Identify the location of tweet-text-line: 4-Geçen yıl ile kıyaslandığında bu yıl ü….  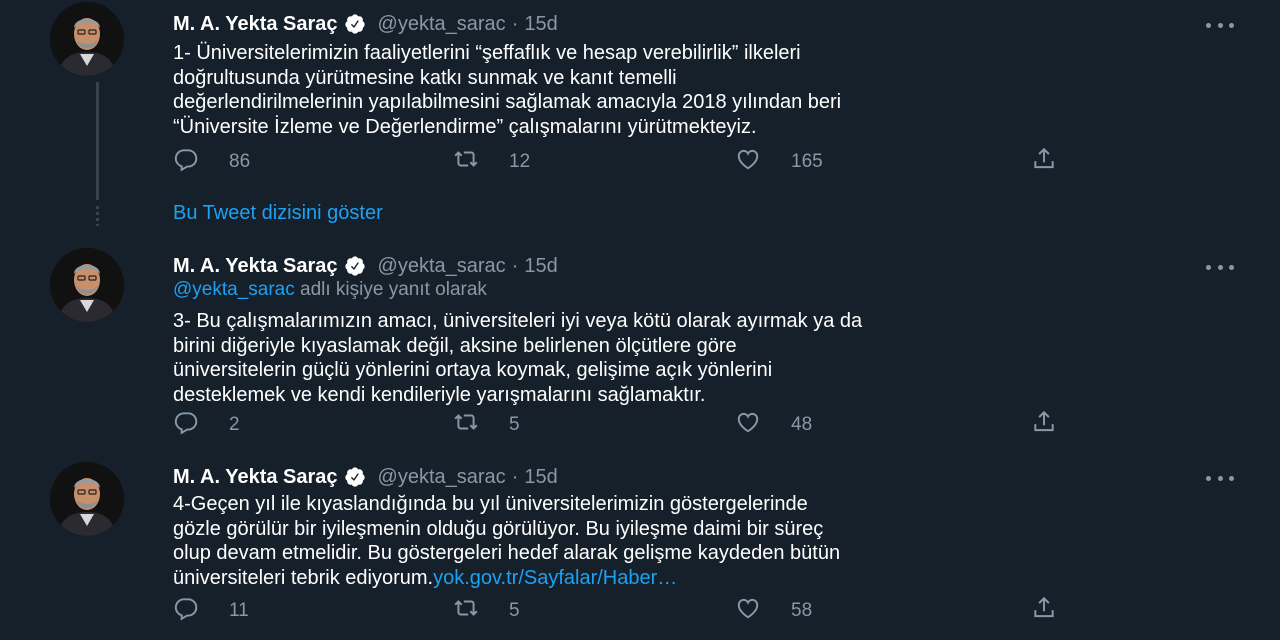
(490, 504).